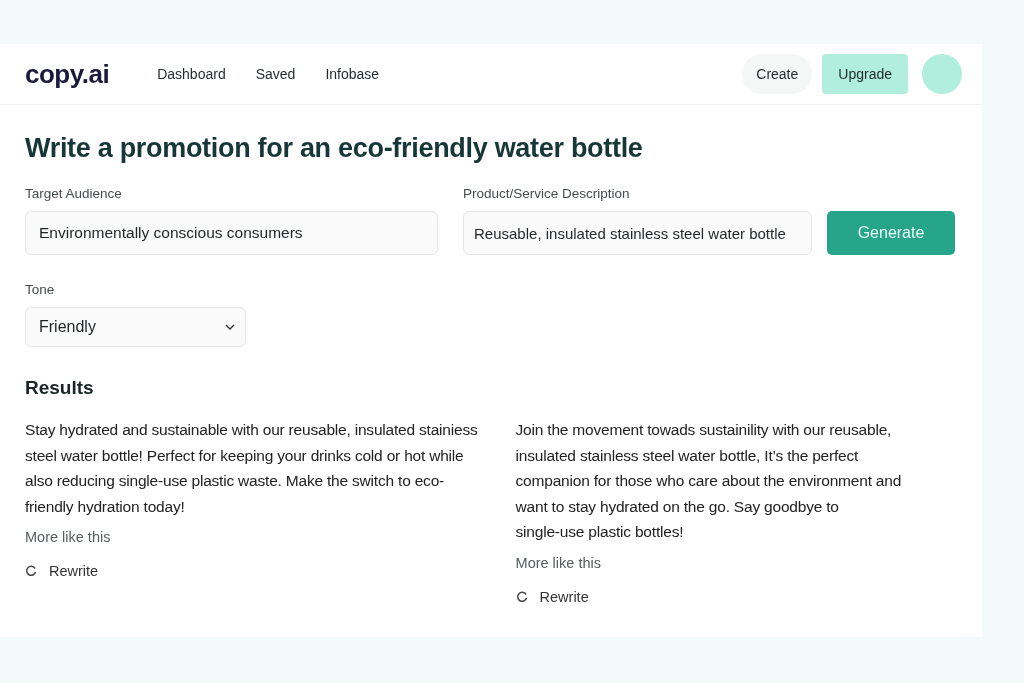 The width and height of the screenshot is (1024, 683). Describe the element at coordinates (135, 327) in the screenshot. I see `tone-dropdown: Friendly` at that location.